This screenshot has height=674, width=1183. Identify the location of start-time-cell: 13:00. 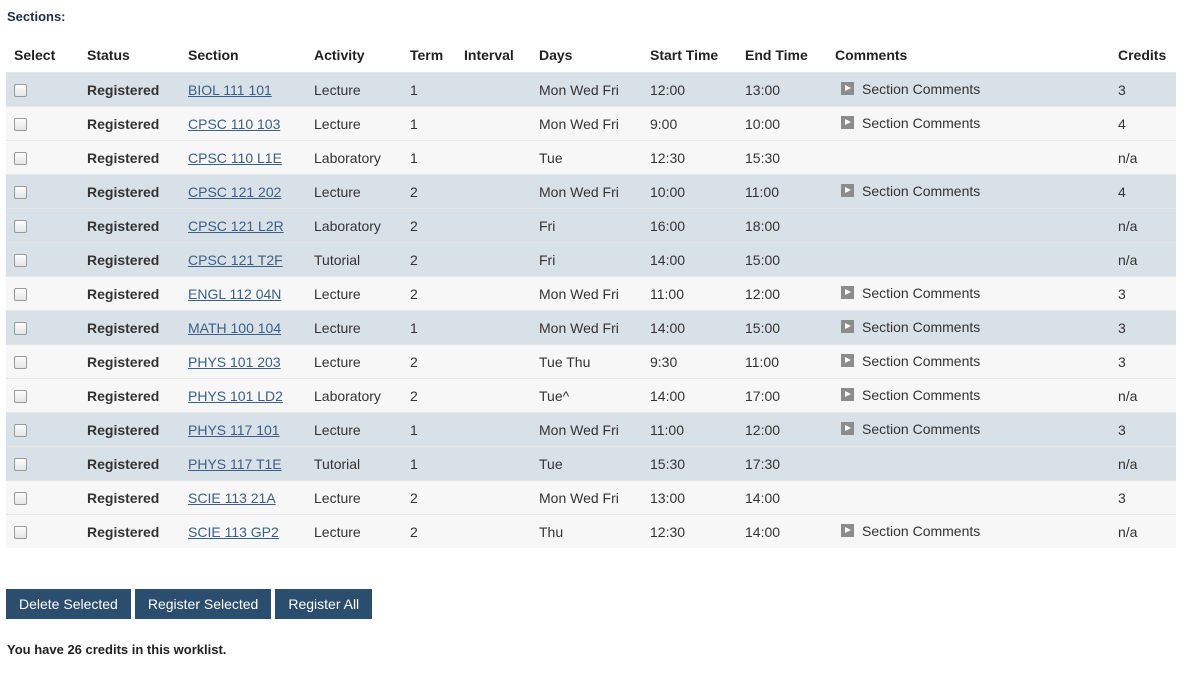
(697, 497).